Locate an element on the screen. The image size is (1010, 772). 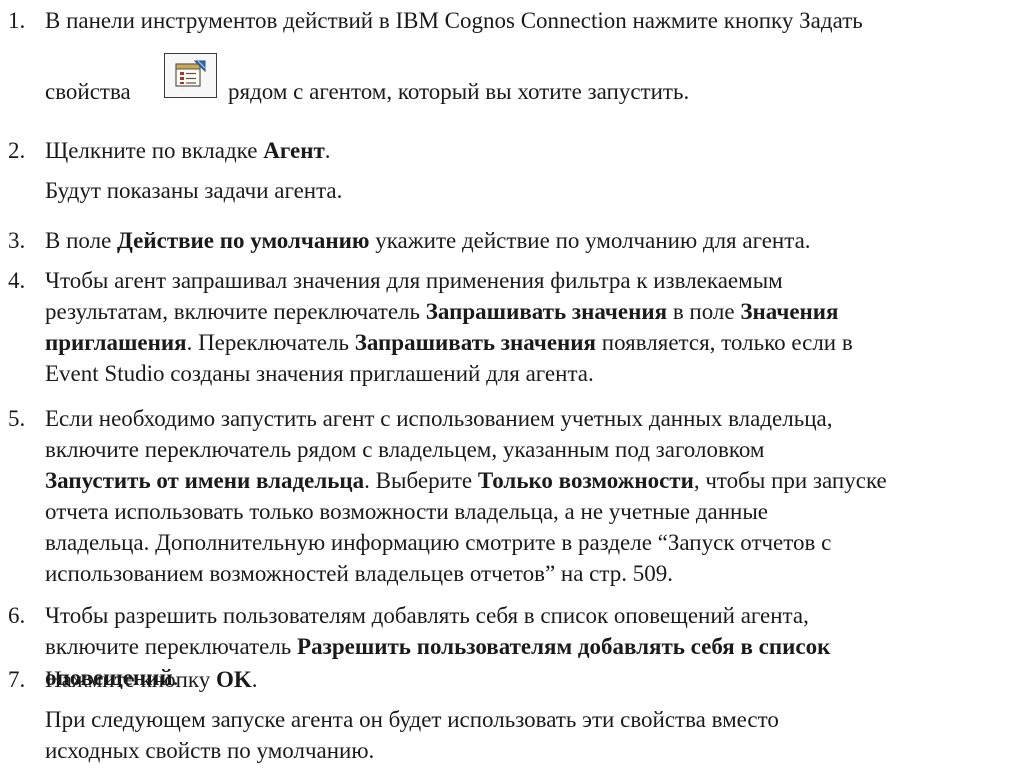
step-7: 7. Нажмите кнопку OK. is located at coordinates (502, 679).